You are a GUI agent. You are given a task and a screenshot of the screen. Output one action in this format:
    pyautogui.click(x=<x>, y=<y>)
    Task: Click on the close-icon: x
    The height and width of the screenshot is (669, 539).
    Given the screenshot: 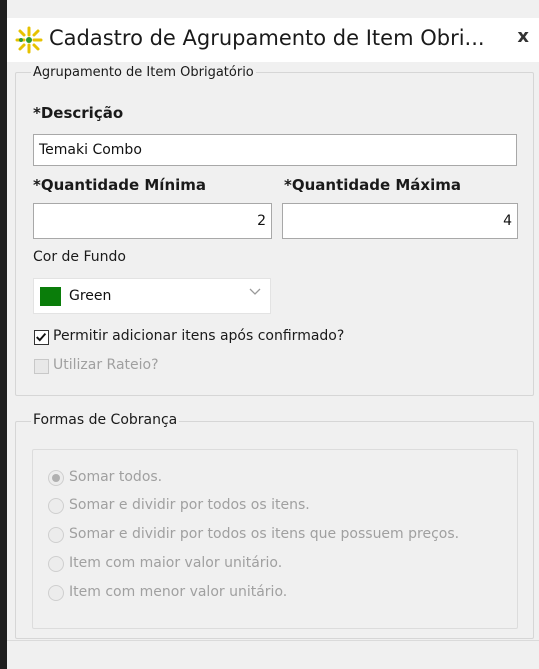 What is the action you would take?
    pyautogui.click(x=523, y=36)
    